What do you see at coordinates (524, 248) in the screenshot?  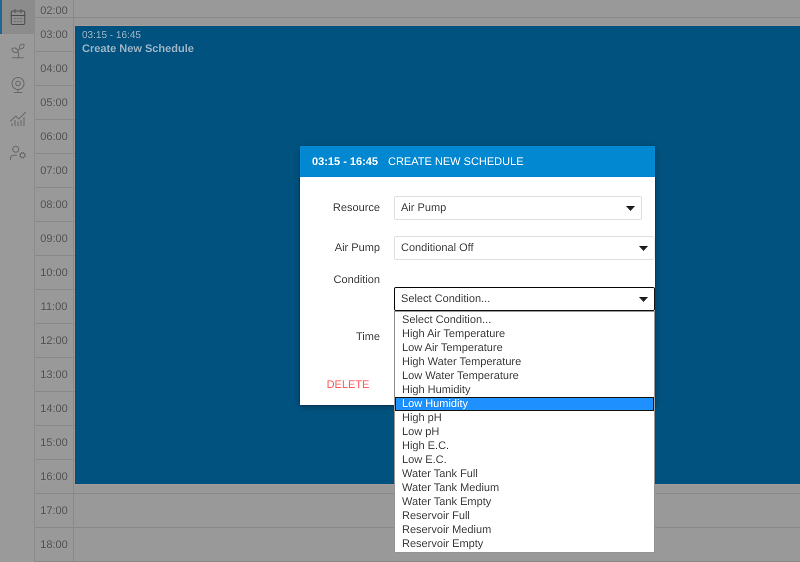 I see `select-field: Conditional Off` at bounding box center [524, 248].